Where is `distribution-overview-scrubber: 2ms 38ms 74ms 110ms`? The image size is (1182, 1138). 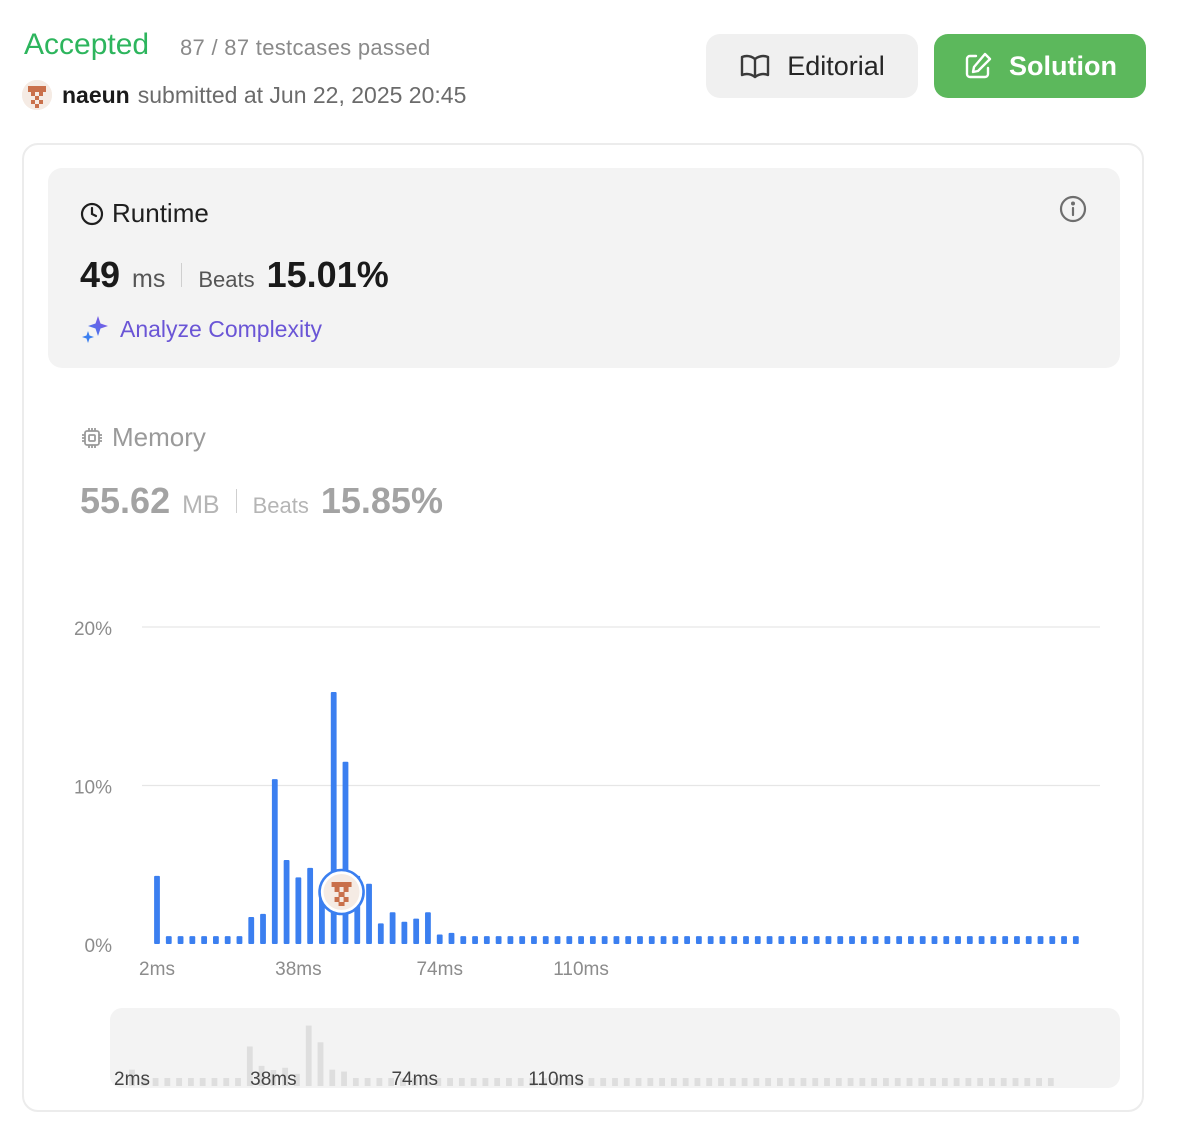
distribution-overview-scrubber: 2ms 38ms 74ms 110ms is located at coordinates (615, 1048).